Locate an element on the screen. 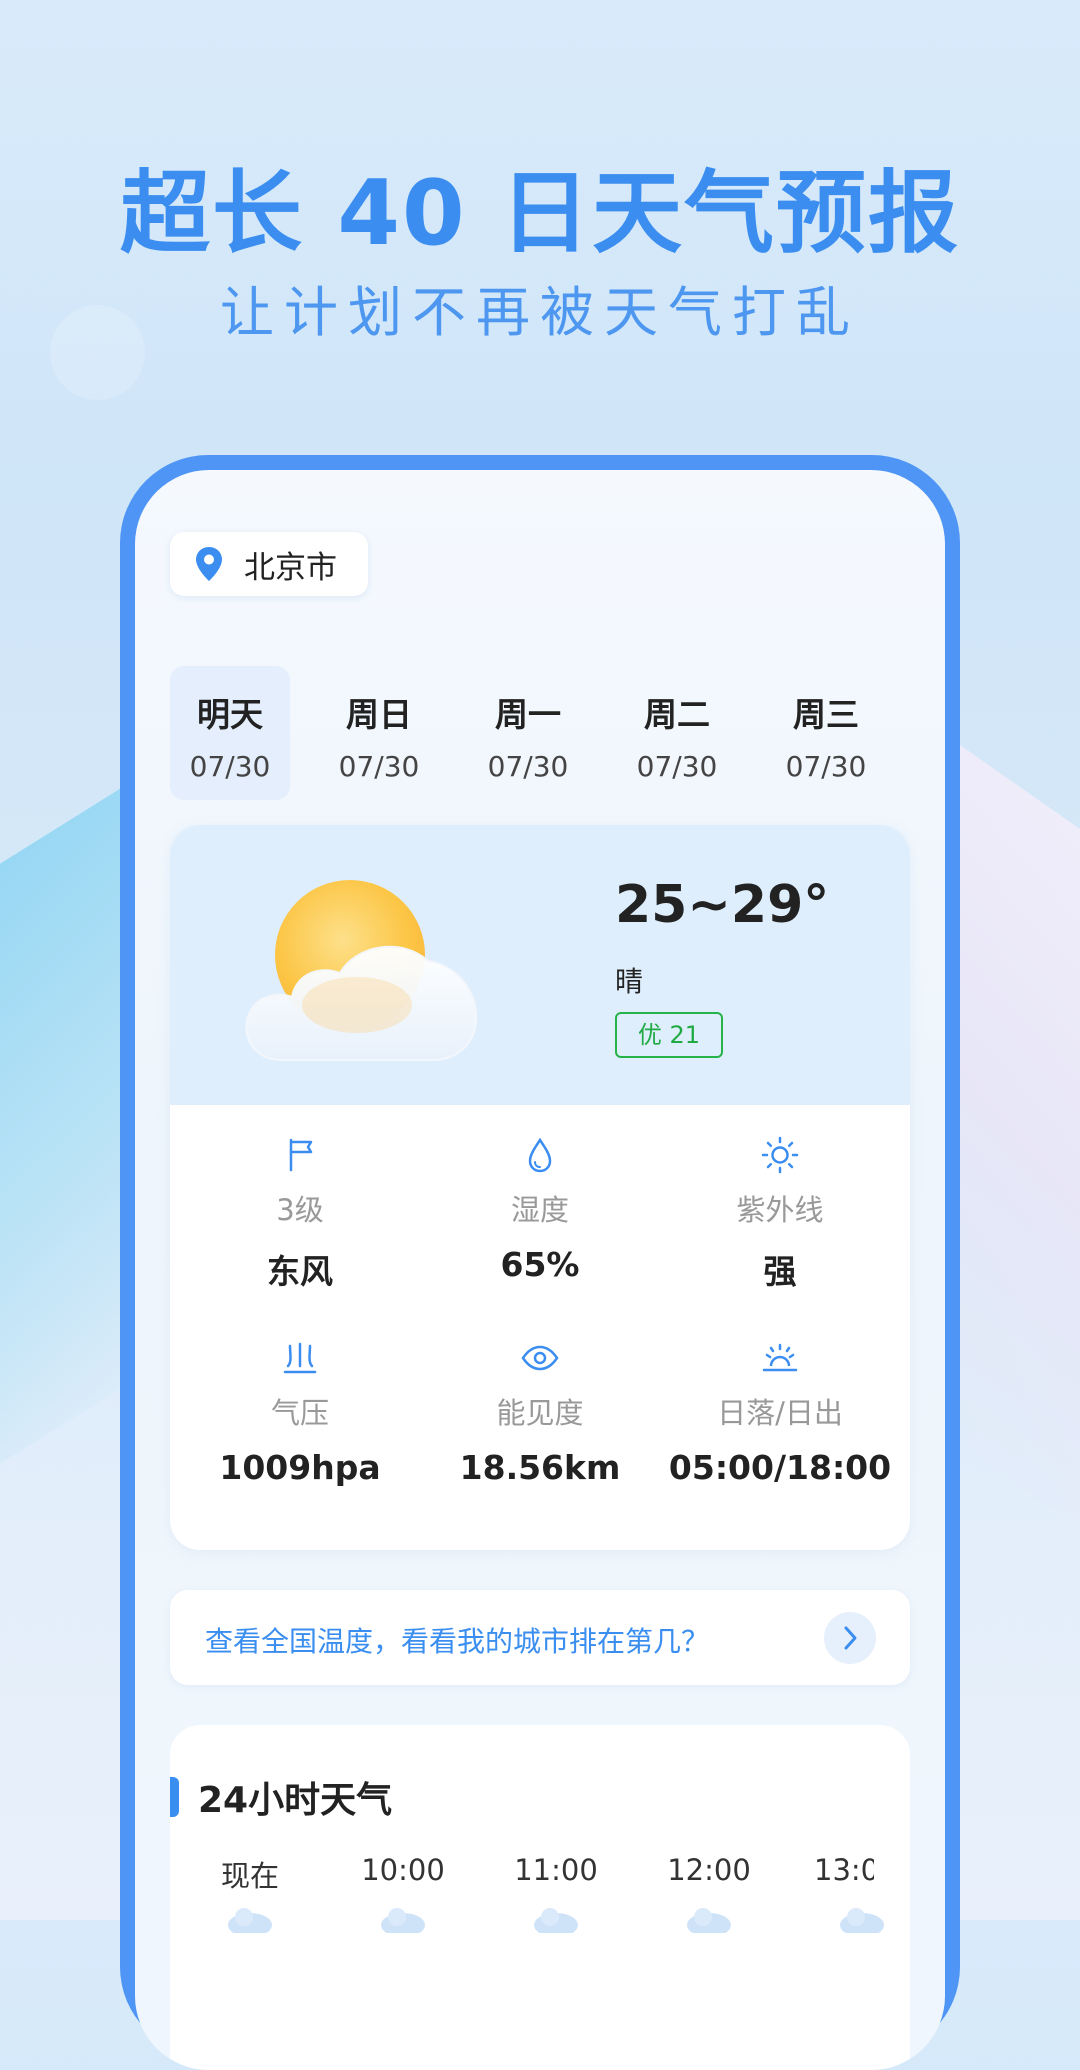  day-name: 周一 is located at coordinates (528, 714).